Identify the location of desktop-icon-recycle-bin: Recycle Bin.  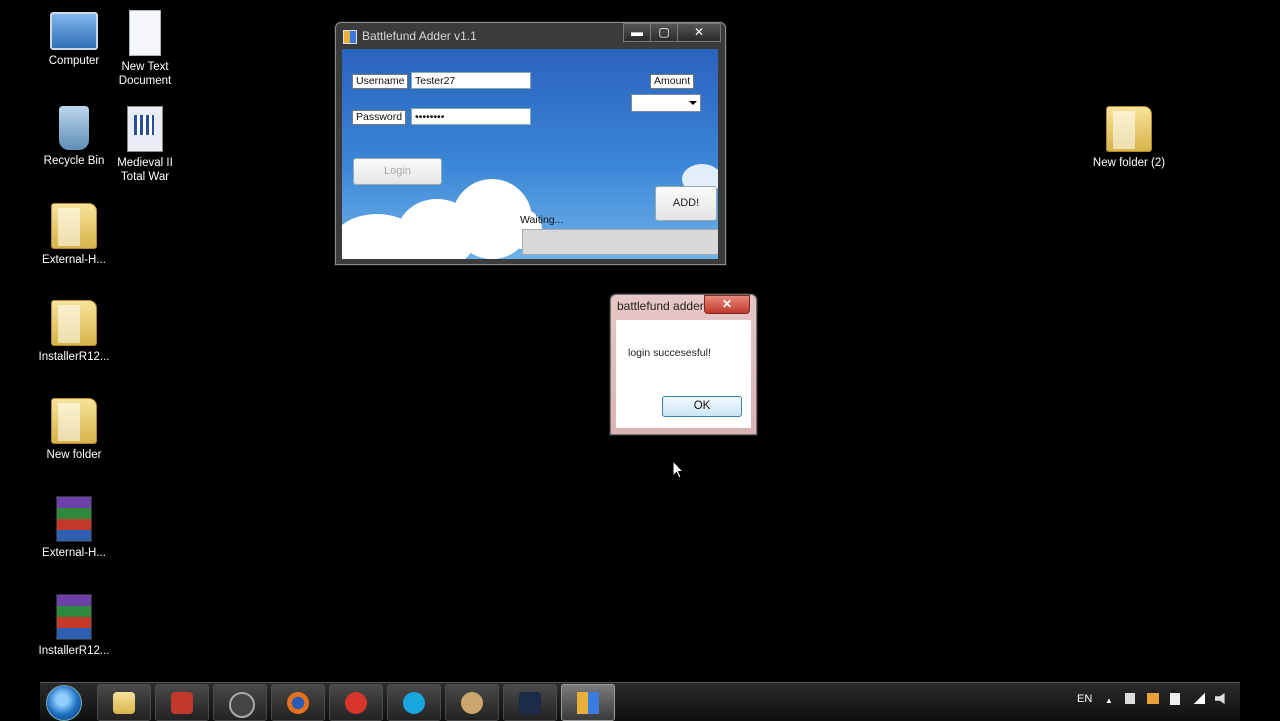
(74, 137).